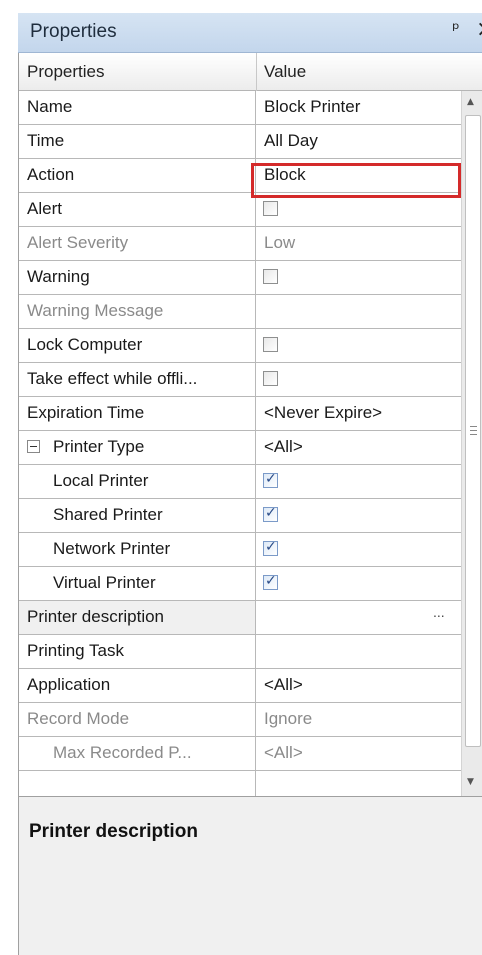  I want to click on property-row: Record Mode Ignore, so click(240, 720).